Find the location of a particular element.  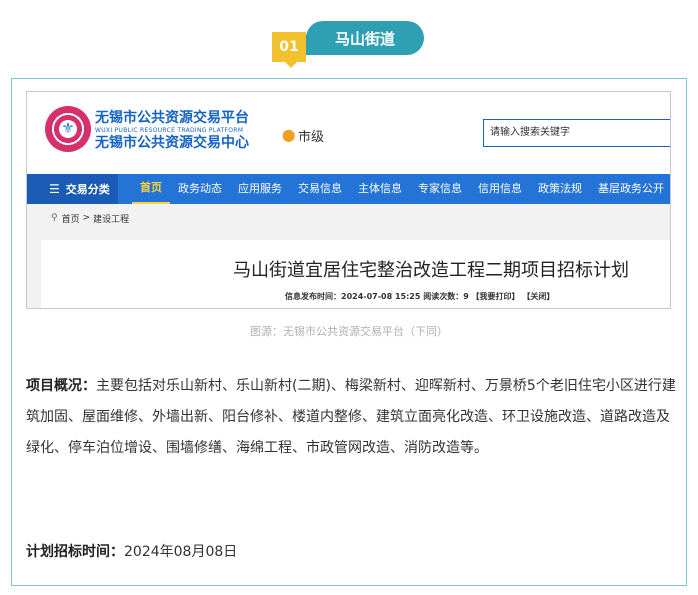

breadcrumb-home: 首页 is located at coordinates (71, 218).